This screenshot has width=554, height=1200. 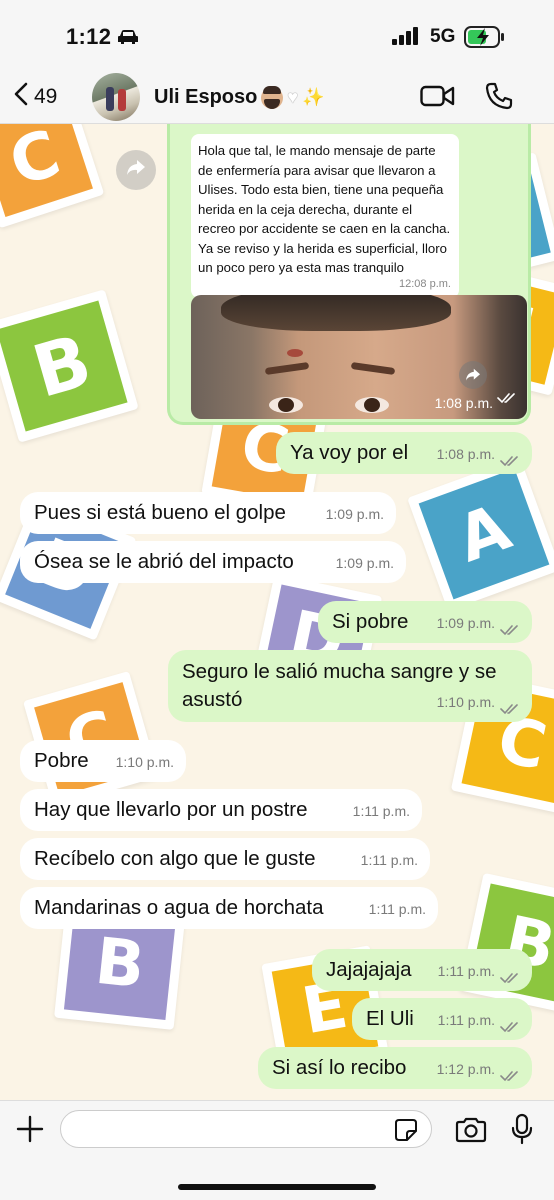 I want to click on signal-icon, so click(x=406, y=38).